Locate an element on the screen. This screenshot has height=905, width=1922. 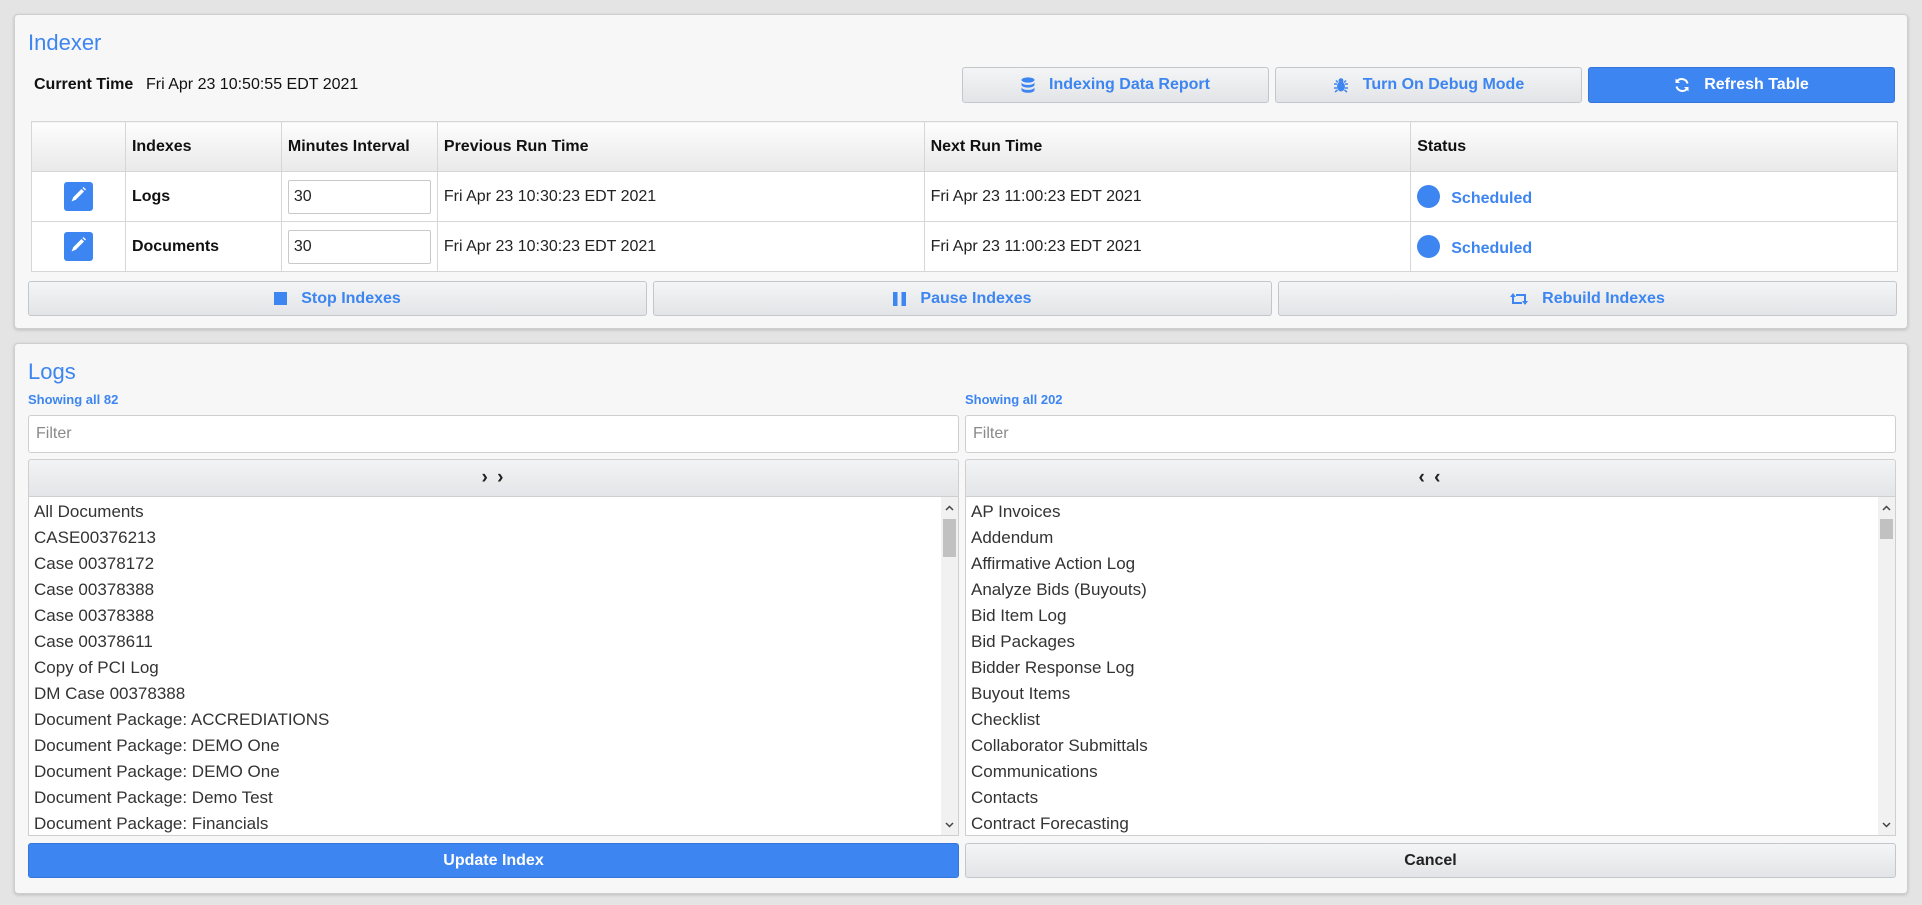
pause-indexes-button: Pause Indexes is located at coordinates (962, 298).